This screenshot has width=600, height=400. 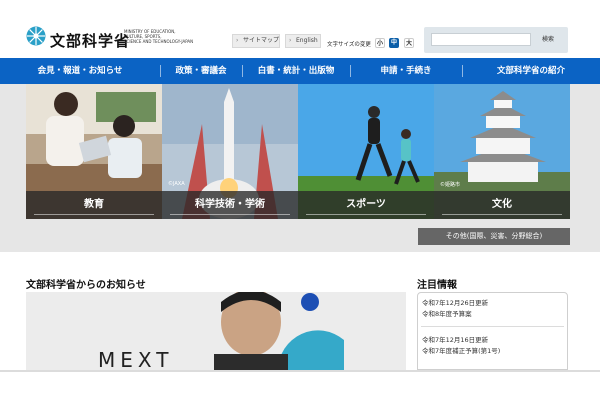 What do you see at coordinates (502, 151) in the screenshot?
I see `tile-culture: ©姫路市 文化` at bounding box center [502, 151].